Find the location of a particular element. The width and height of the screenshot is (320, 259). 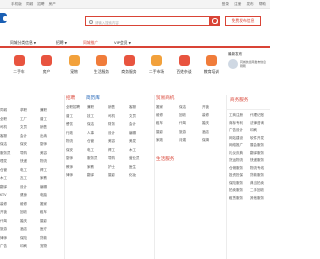

category-link: 化妆 is located at coordinates (132, 175).